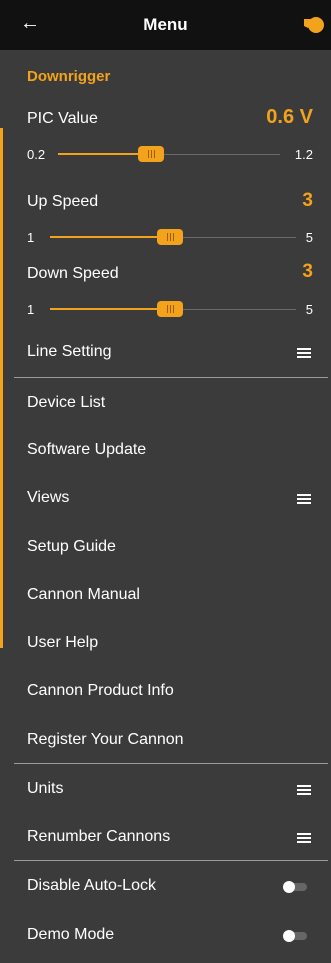 The height and width of the screenshot is (963, 331). I want to click on menu-item-line-setting: Line Setting, so click(69, 352).